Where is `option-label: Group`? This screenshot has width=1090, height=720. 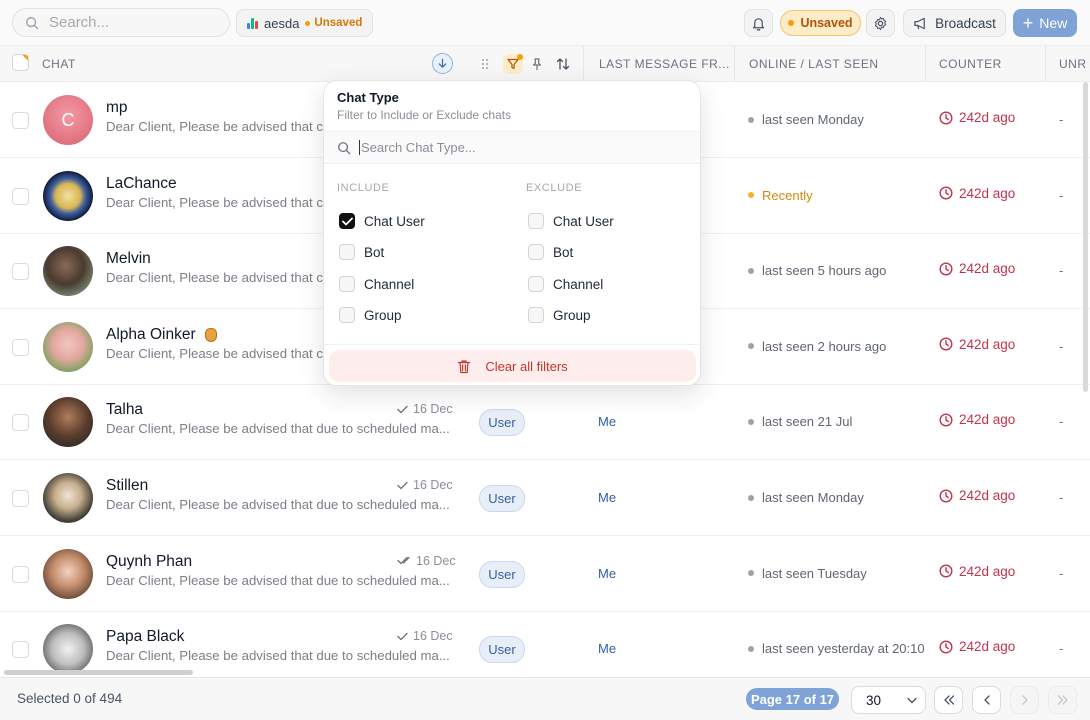 option-label: Group is located at coordinates (572, 315).